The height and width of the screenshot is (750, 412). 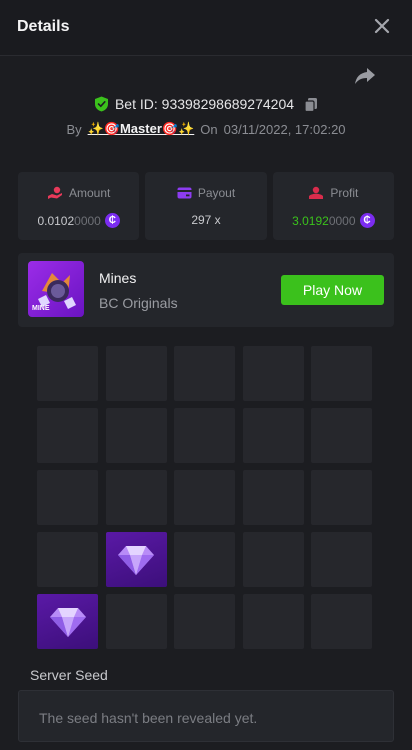 What do you see at coordinates (43, 26) in the screenshot?
I see `dialog-title: Details` at bounding box center [43, 26].